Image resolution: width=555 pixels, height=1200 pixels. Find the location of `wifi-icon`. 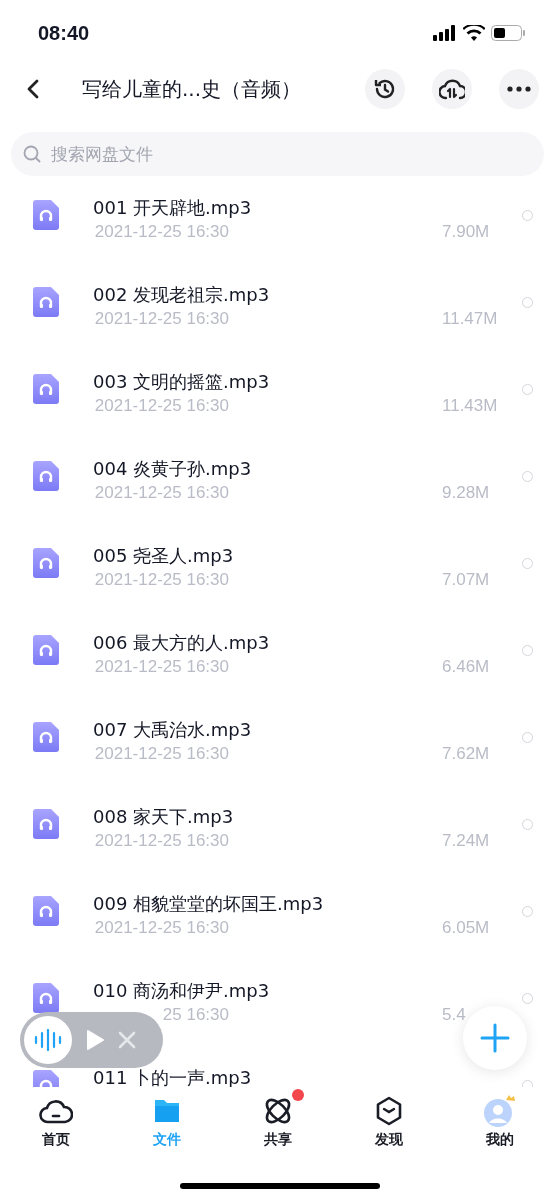

wifi-icon is located at coordinates (474, 33).